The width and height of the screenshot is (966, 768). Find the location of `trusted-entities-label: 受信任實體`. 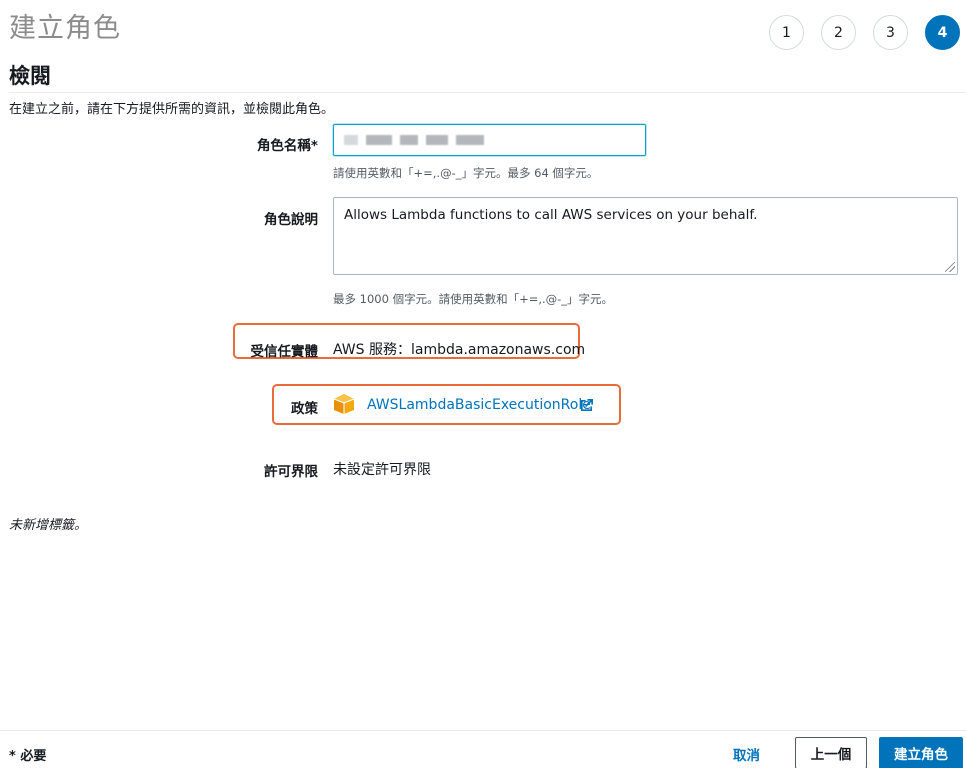

trusted-entities-label: 受信任實體 is located at coordinates (284, 352).